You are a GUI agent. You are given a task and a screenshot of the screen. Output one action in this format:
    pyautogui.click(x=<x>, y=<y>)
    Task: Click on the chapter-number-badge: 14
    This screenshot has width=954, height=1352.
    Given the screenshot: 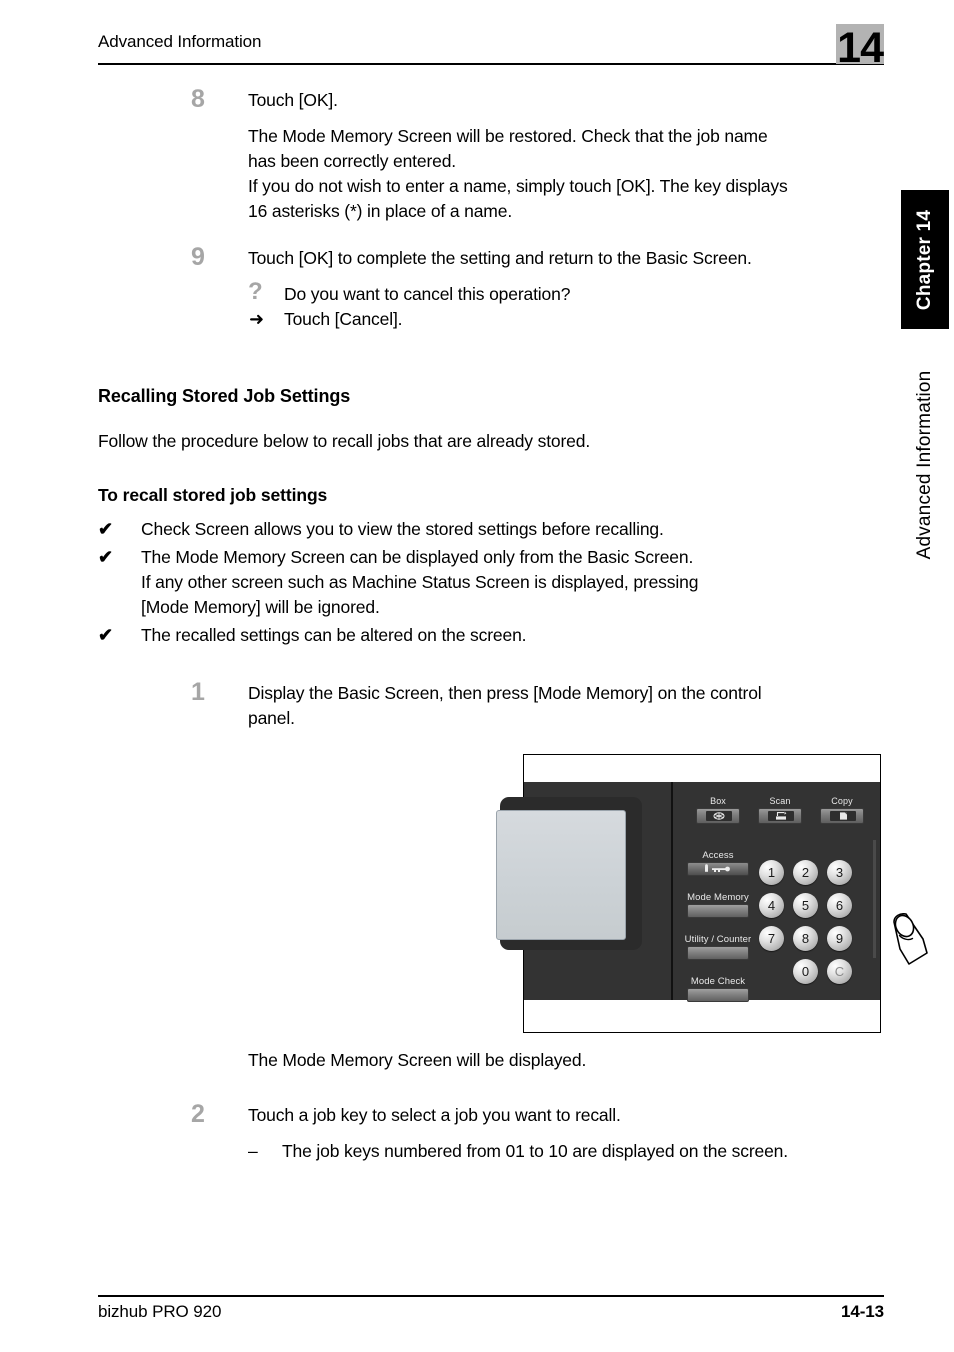 What is the action you would take?
    pyautogui.click(x=860, y=47)
    